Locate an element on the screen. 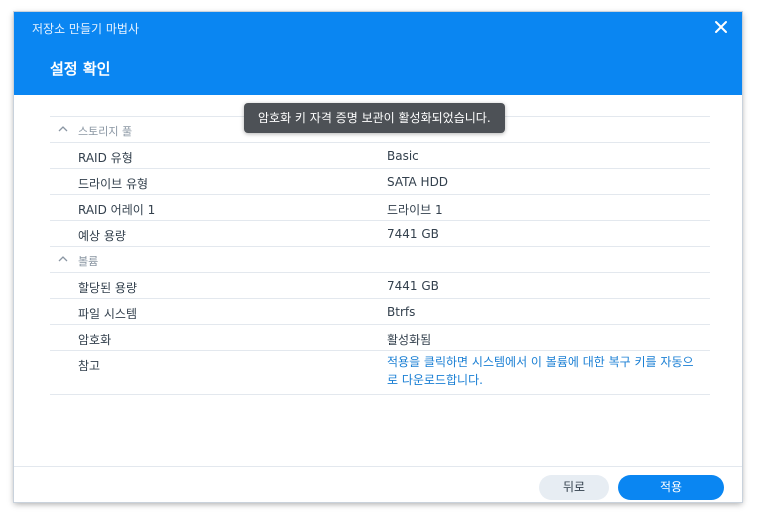 The height and width of the screenshot is (516, 757). close-button is located at coordinates (721, 27).